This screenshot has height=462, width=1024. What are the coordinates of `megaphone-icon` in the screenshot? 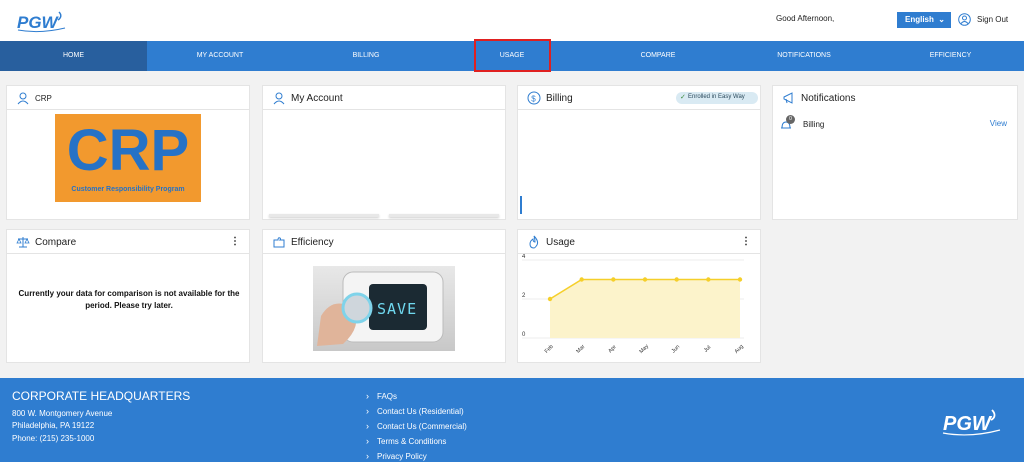 It's located at (788, 98).